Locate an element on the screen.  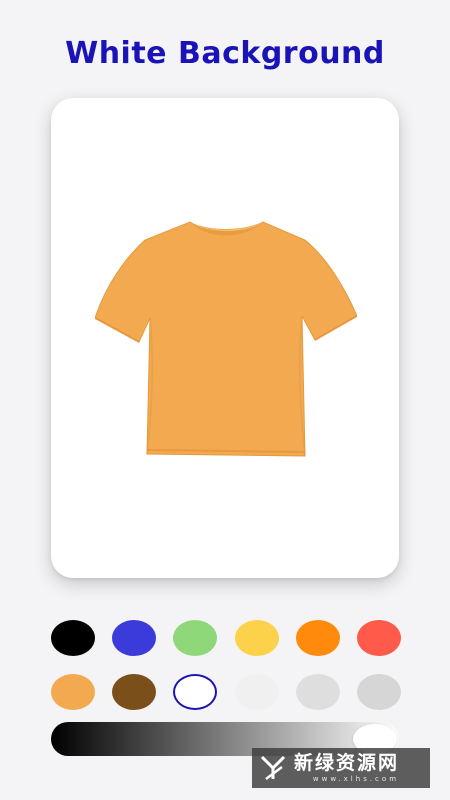
watermark: 新绿资源网 www.xlhs.com is located at coordinates (341, 768).